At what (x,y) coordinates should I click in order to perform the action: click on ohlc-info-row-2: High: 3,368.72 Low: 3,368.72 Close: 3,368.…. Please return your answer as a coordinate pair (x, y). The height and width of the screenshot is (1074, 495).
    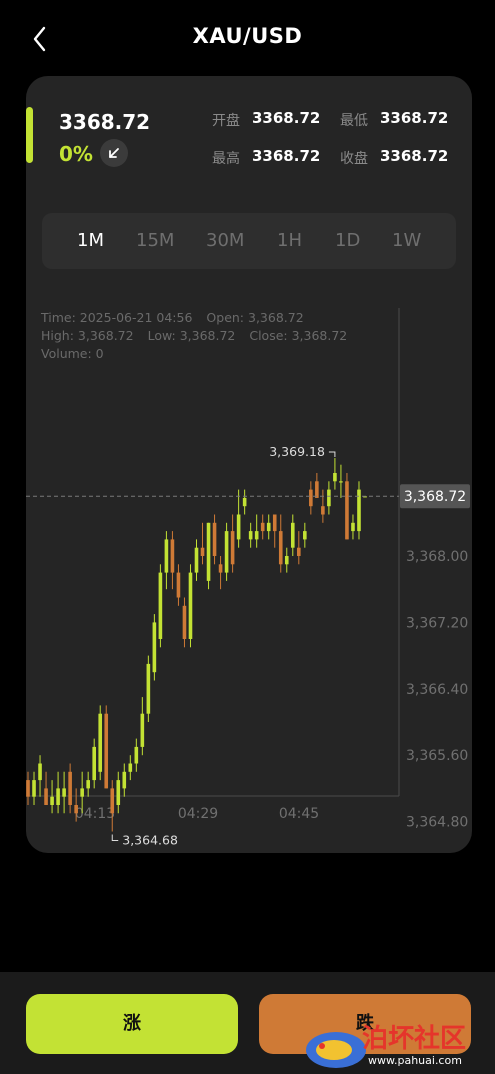
    Looking at the image, I should click on (201, 335).